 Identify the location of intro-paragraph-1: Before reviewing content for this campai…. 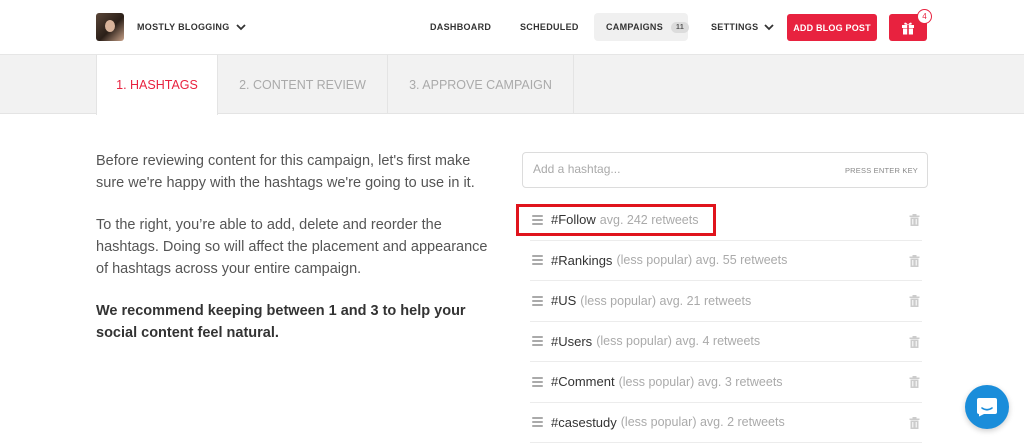
(285, 172).